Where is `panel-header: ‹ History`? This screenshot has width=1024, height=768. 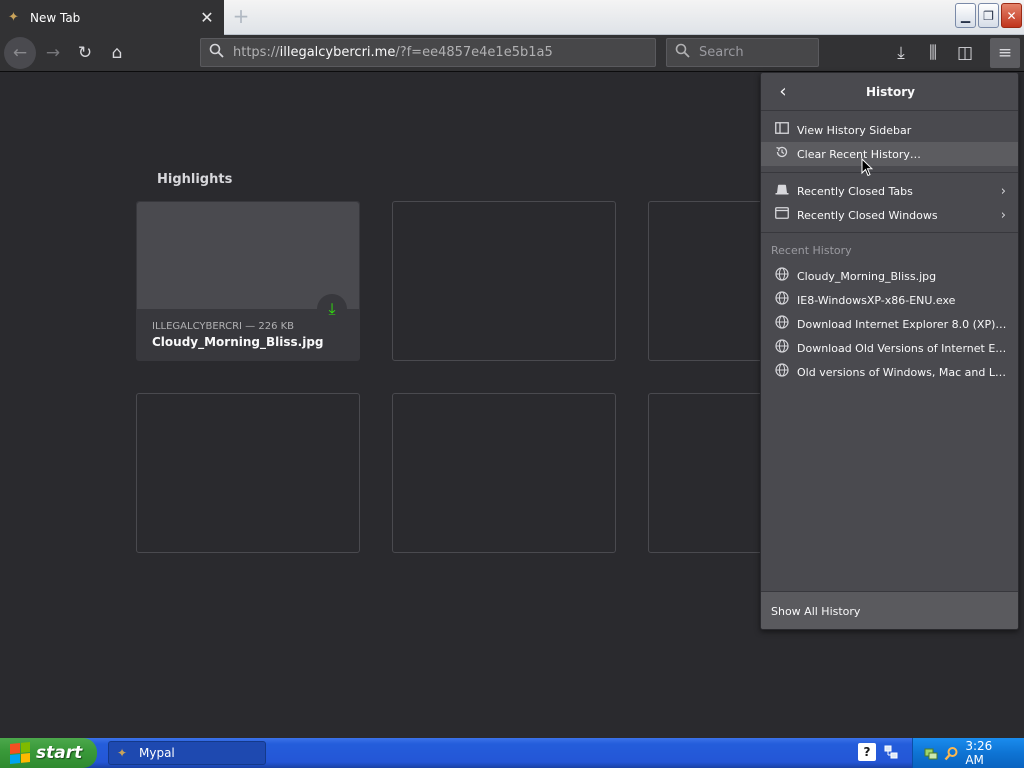 panel-header: ‹ History is located at coordinates (889, 92).